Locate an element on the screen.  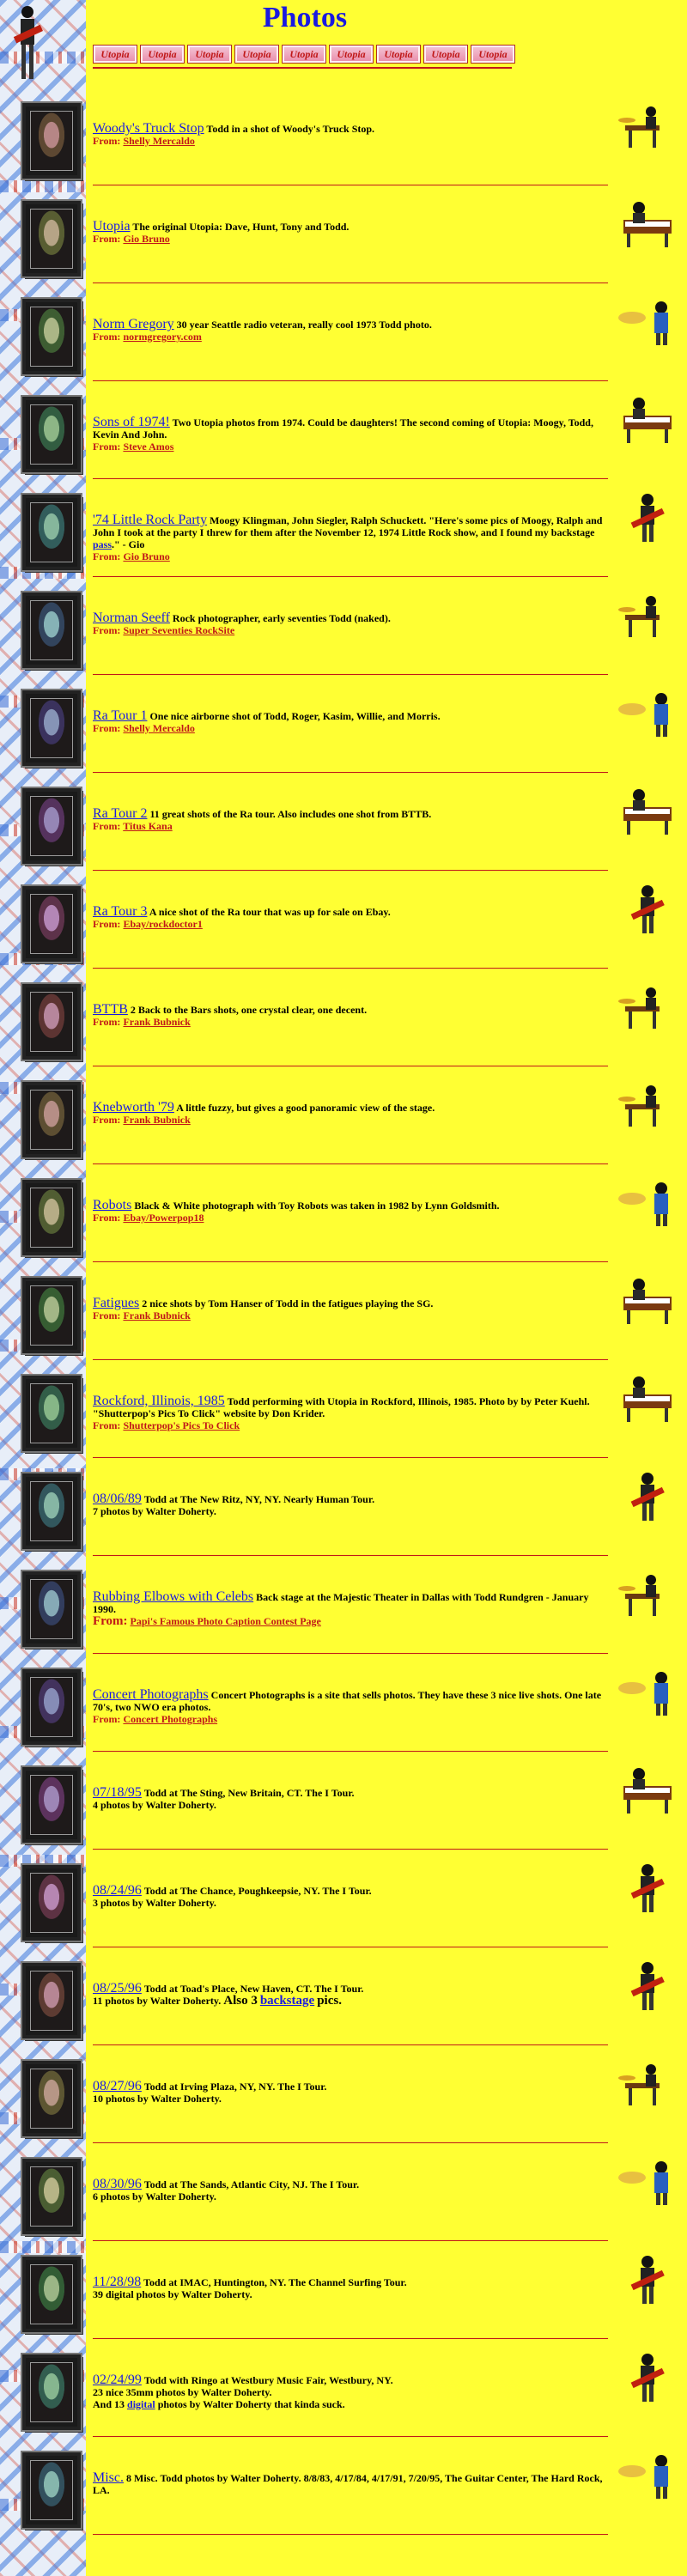
entry-title-link: 08/27/96 is located at coordinates (117, 2086).